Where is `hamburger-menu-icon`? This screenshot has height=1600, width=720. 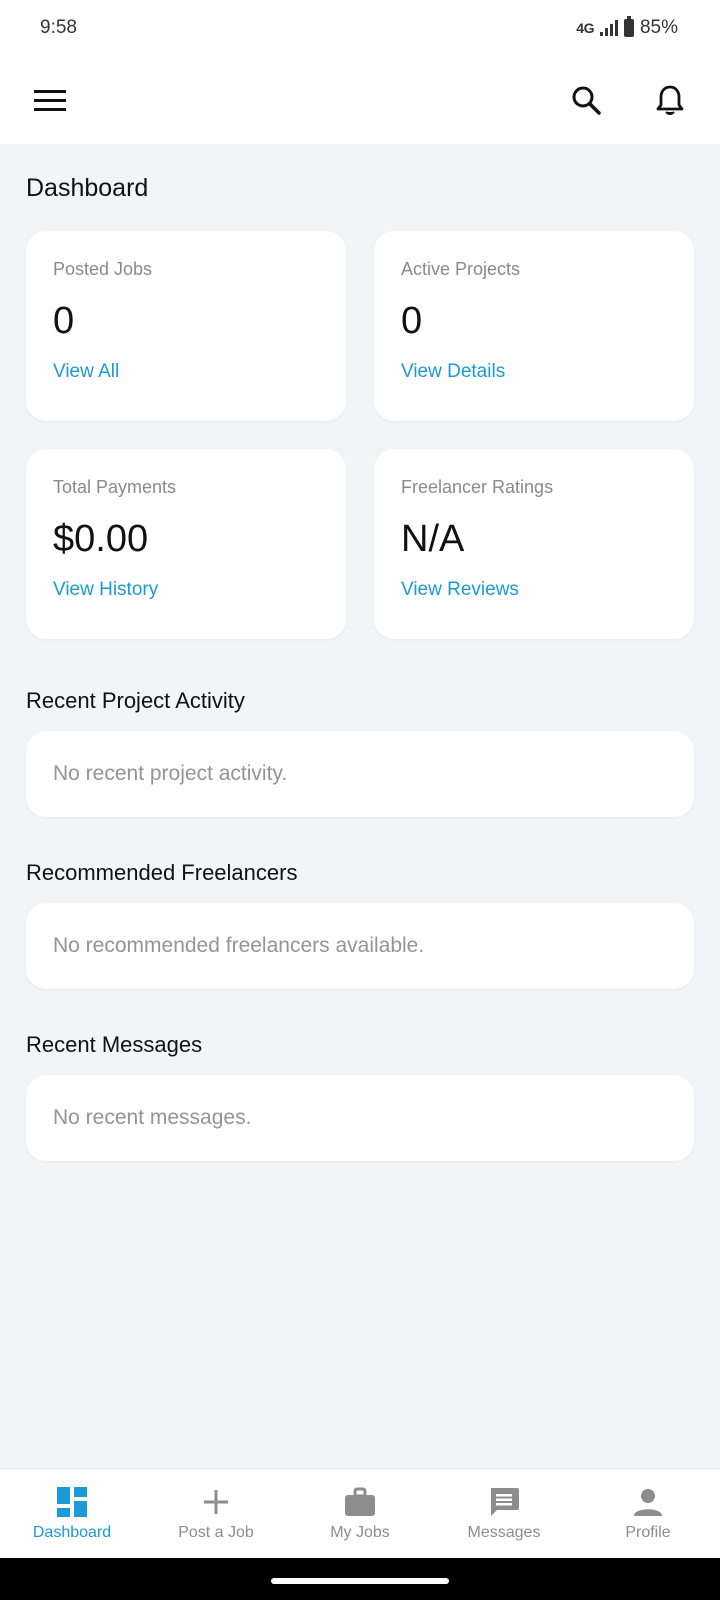
hamburger-menu-icon is located at coordinates (50, 100).